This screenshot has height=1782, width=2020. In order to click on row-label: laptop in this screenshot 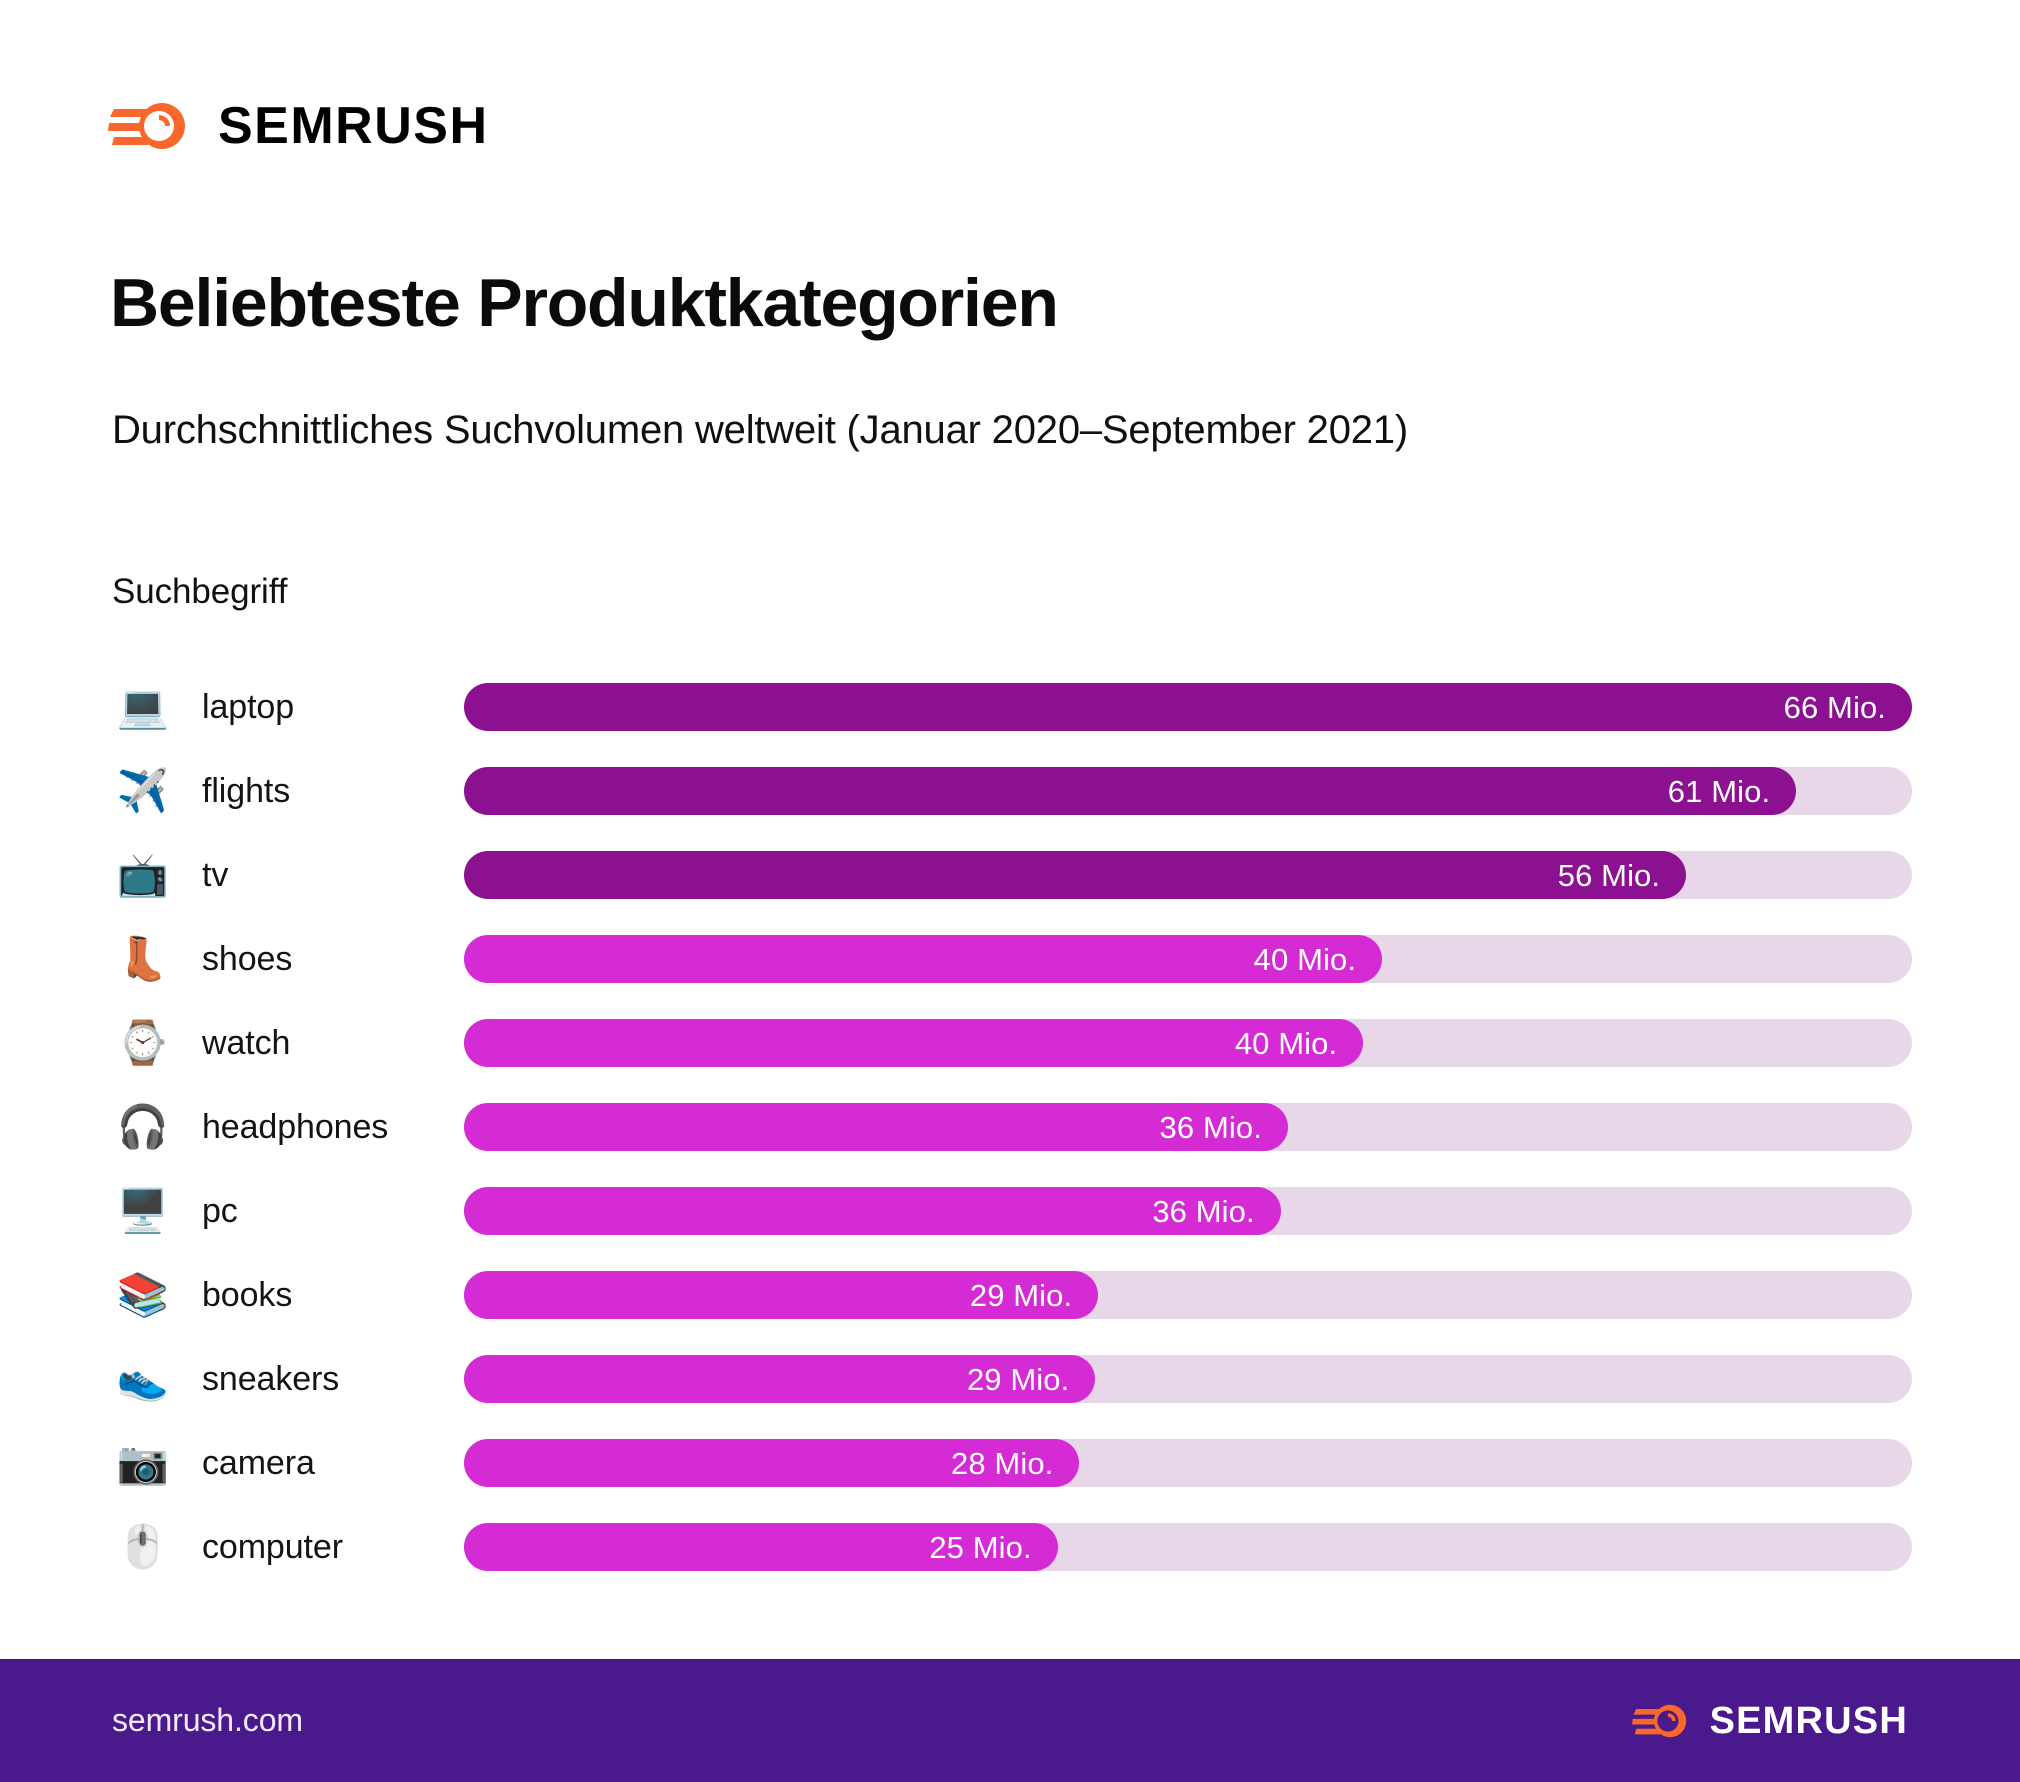, I will do `click(248, 706)`.